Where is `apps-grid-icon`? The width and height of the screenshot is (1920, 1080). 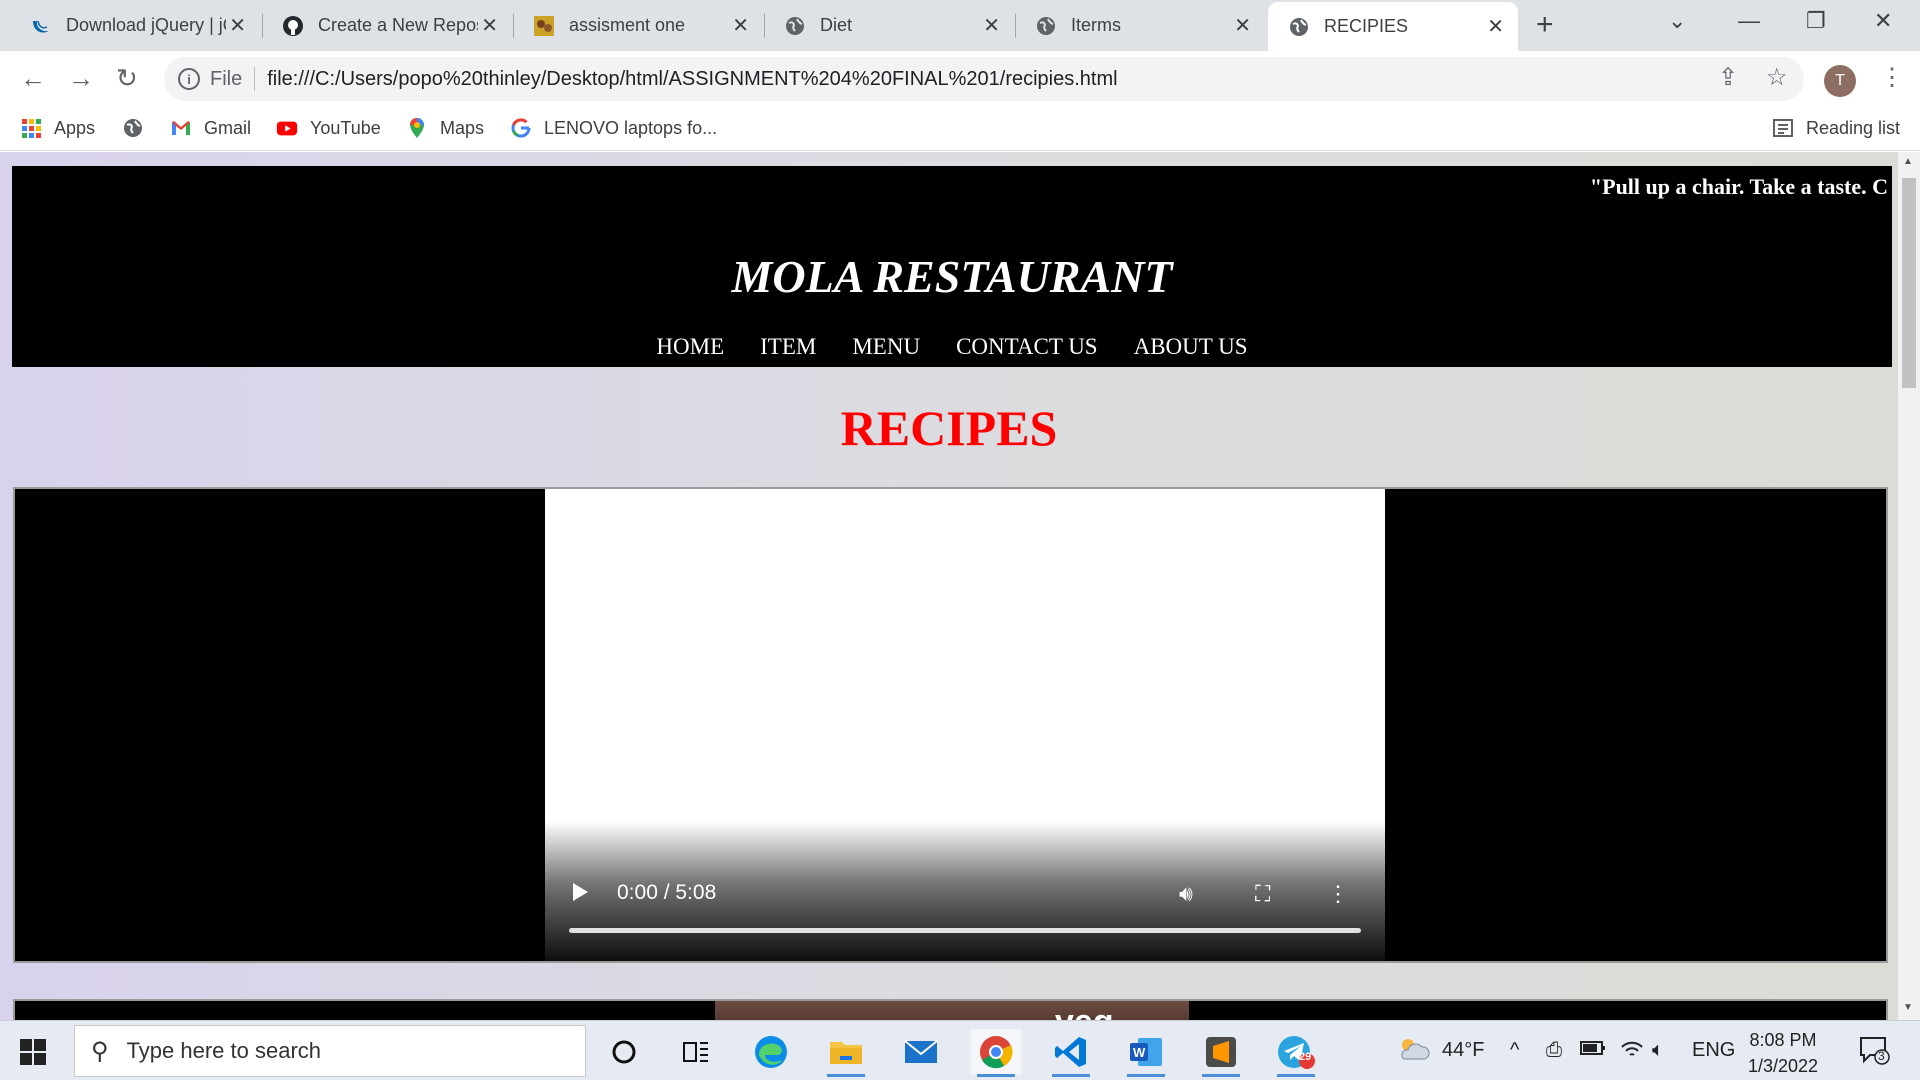 apps-grid-icon is located at coordinates (31, 128).